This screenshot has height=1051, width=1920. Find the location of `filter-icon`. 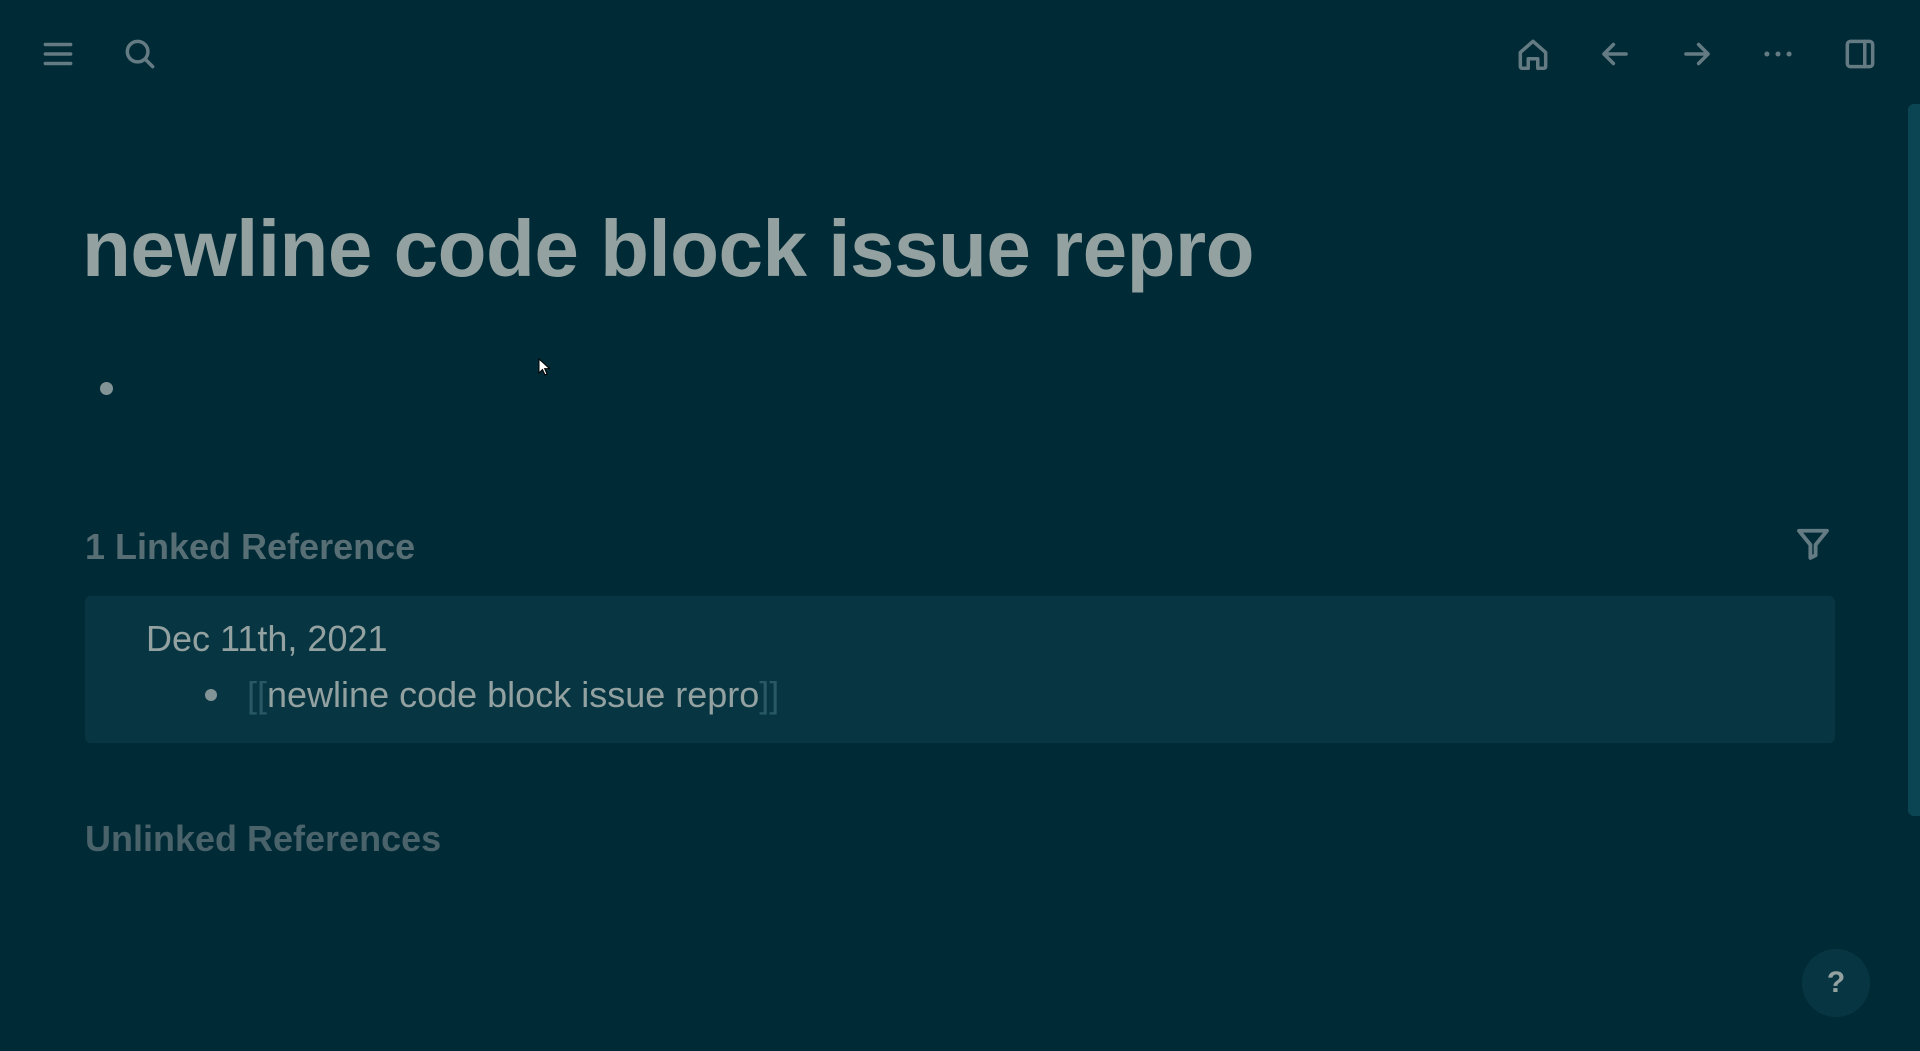

filter-icon is located at coordinates (1813, 544).